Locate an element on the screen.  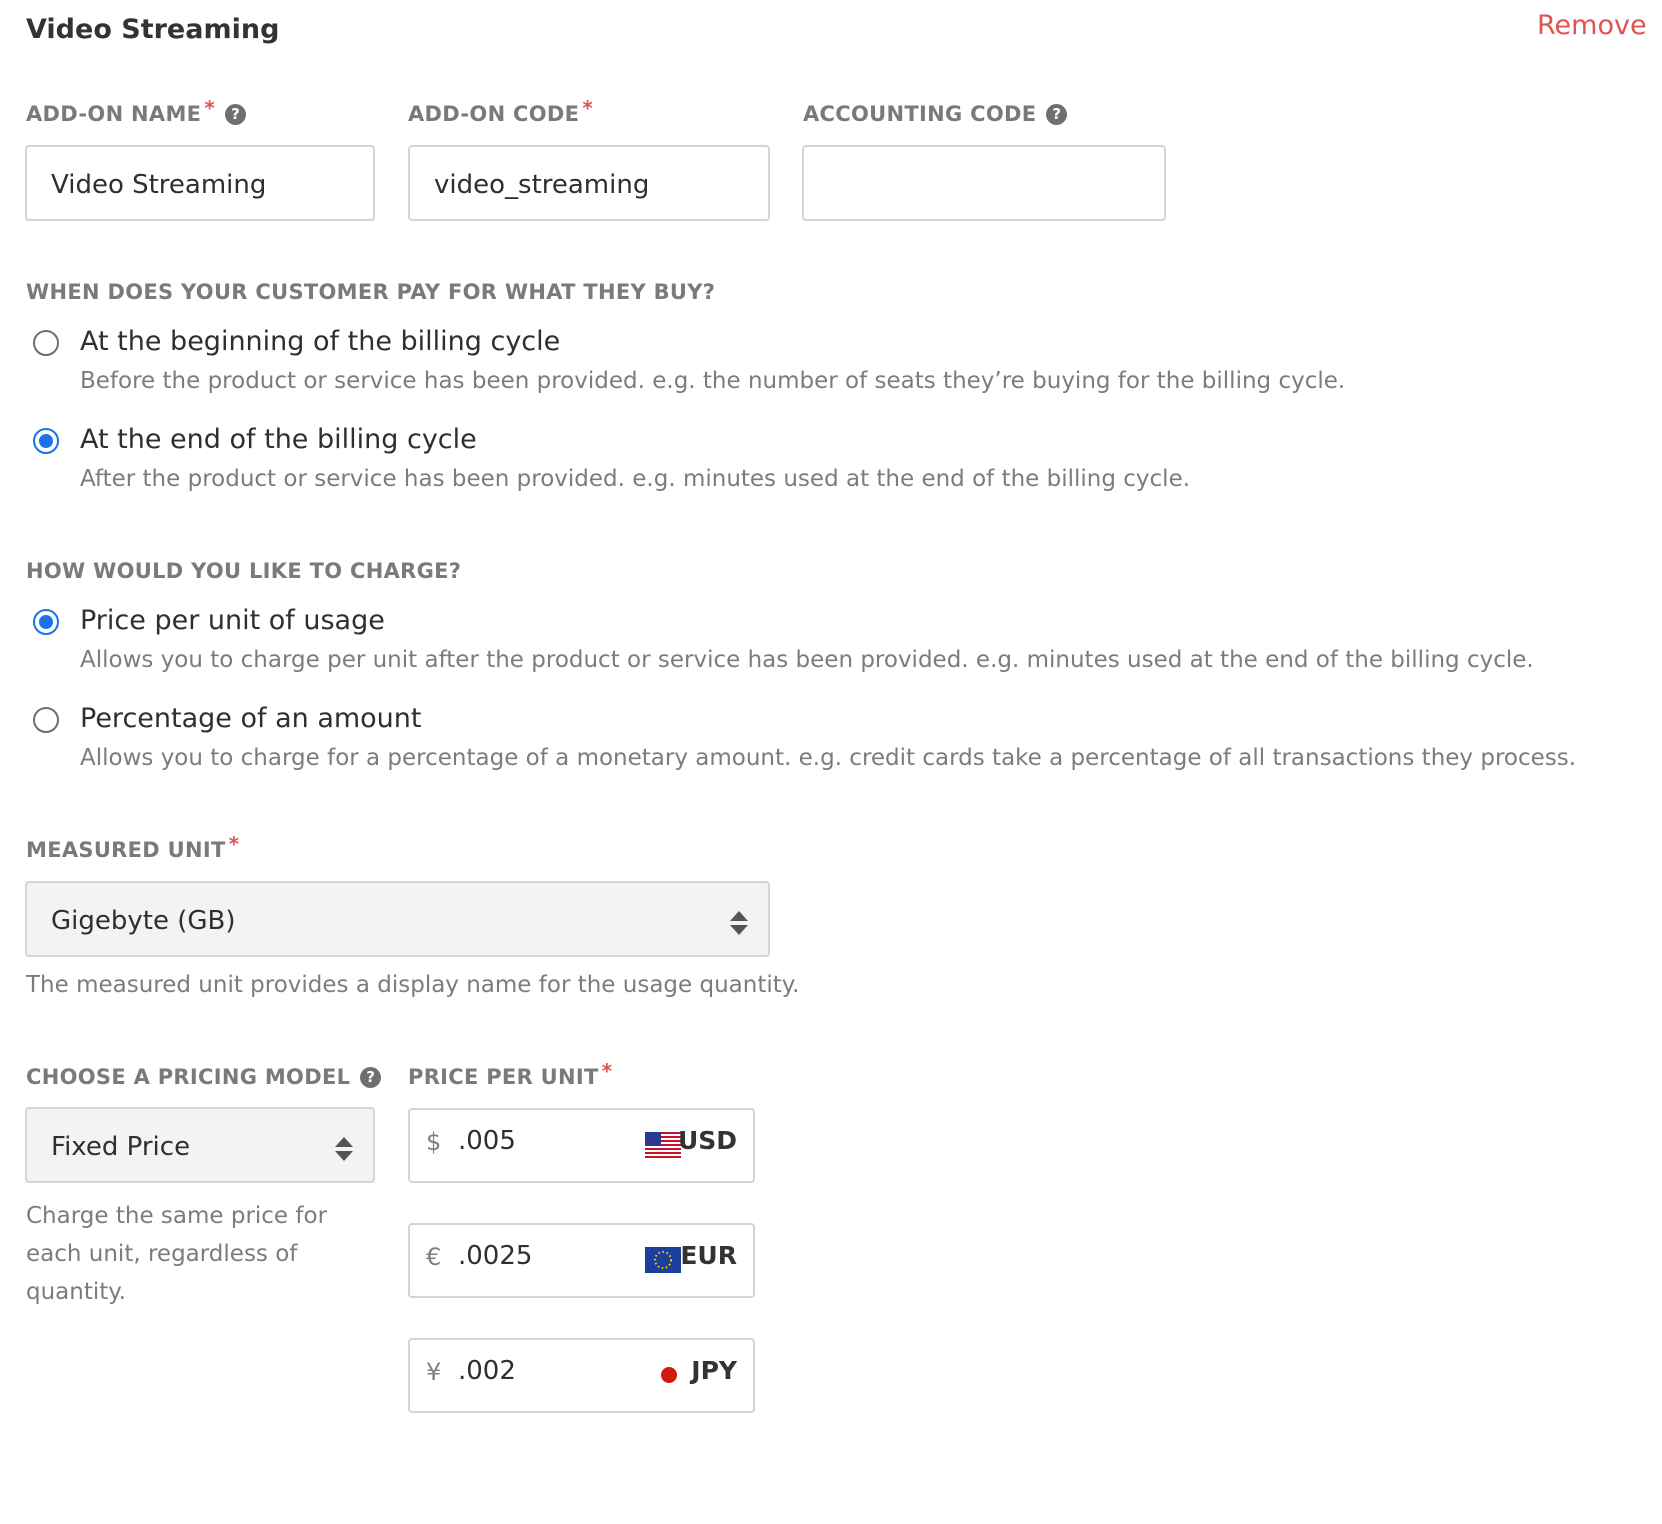
price-input-usd: $ .005 USD is located at coordinates (581, 1145).